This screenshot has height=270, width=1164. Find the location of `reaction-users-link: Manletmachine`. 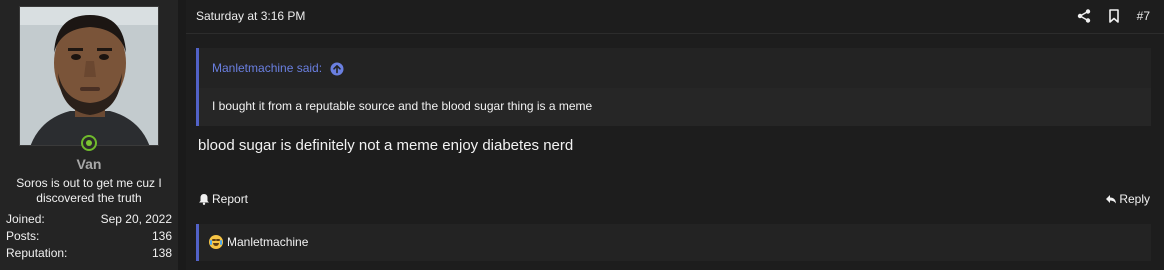

reaction-users-link: Manletmachine is located at coordinates (267, 242).